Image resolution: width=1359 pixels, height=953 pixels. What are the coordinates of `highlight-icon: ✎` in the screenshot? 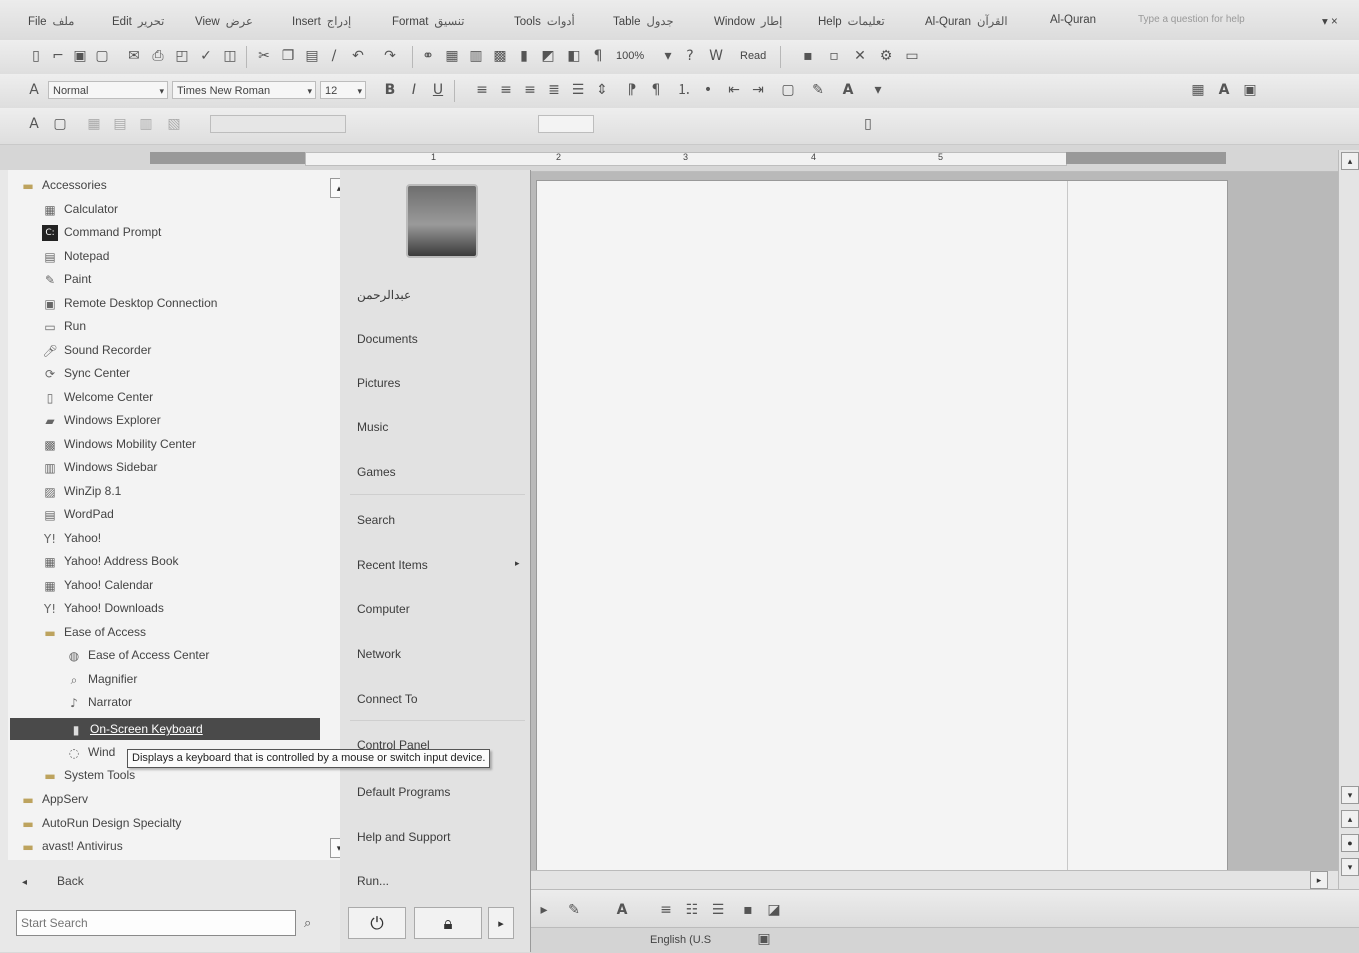 It's located at (818, 90).